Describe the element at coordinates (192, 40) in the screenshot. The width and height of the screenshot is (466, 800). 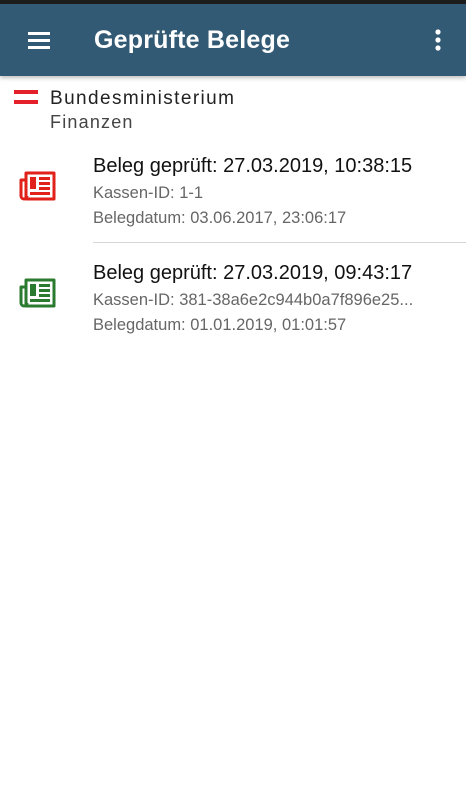
I see `page-title: Geprüfte Belege` at that location.